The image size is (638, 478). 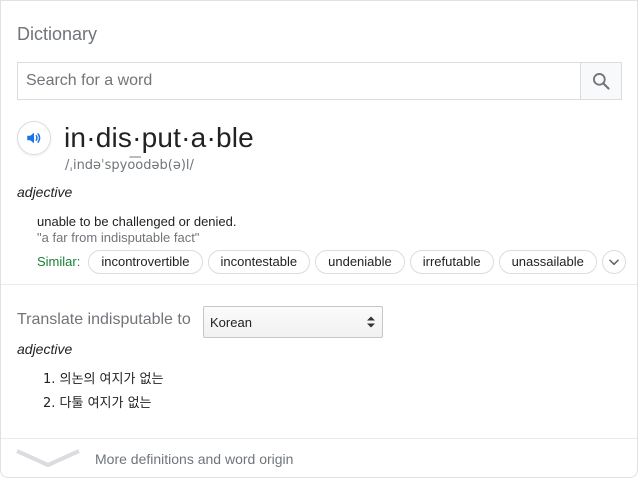 I want to click on chevron-down-icon, so click(x=614, y=261).